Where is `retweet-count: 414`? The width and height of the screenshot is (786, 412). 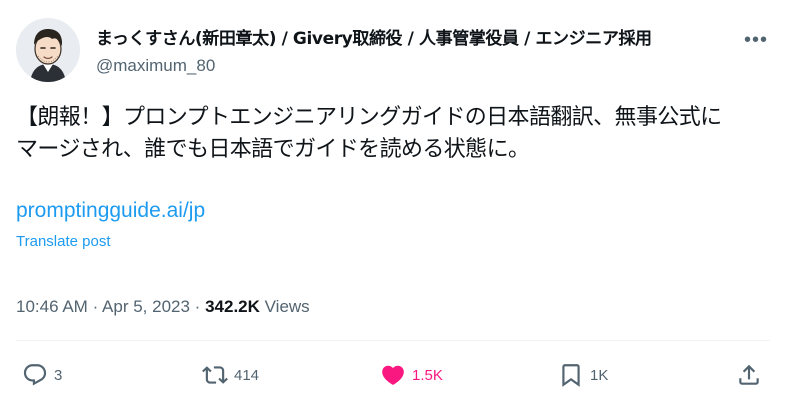 retweet-count: 414 is located at coordinates (247, 375).